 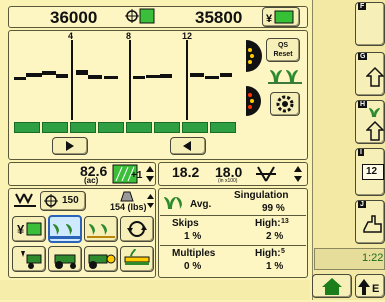 I want to click on skips-label: Skips, so click(x=185, y=223).